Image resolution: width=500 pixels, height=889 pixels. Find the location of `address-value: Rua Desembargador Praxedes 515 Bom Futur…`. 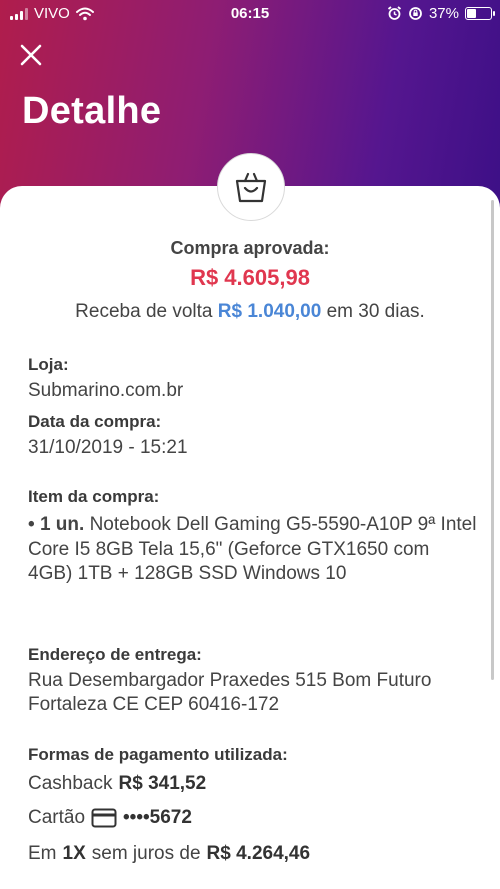

address-value: Rua Desembargador Praxedes 515 Bom Futur… is located at coordinates (230, 692).